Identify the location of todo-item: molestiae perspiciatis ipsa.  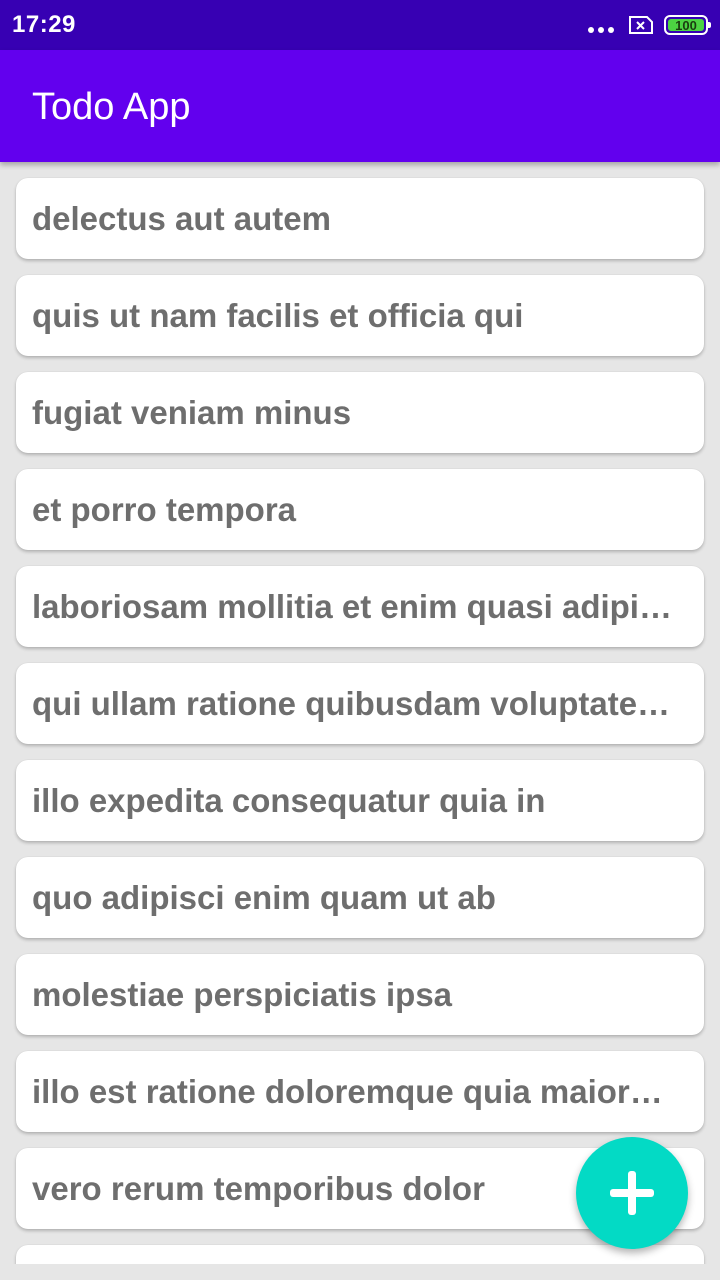
(360, 994).